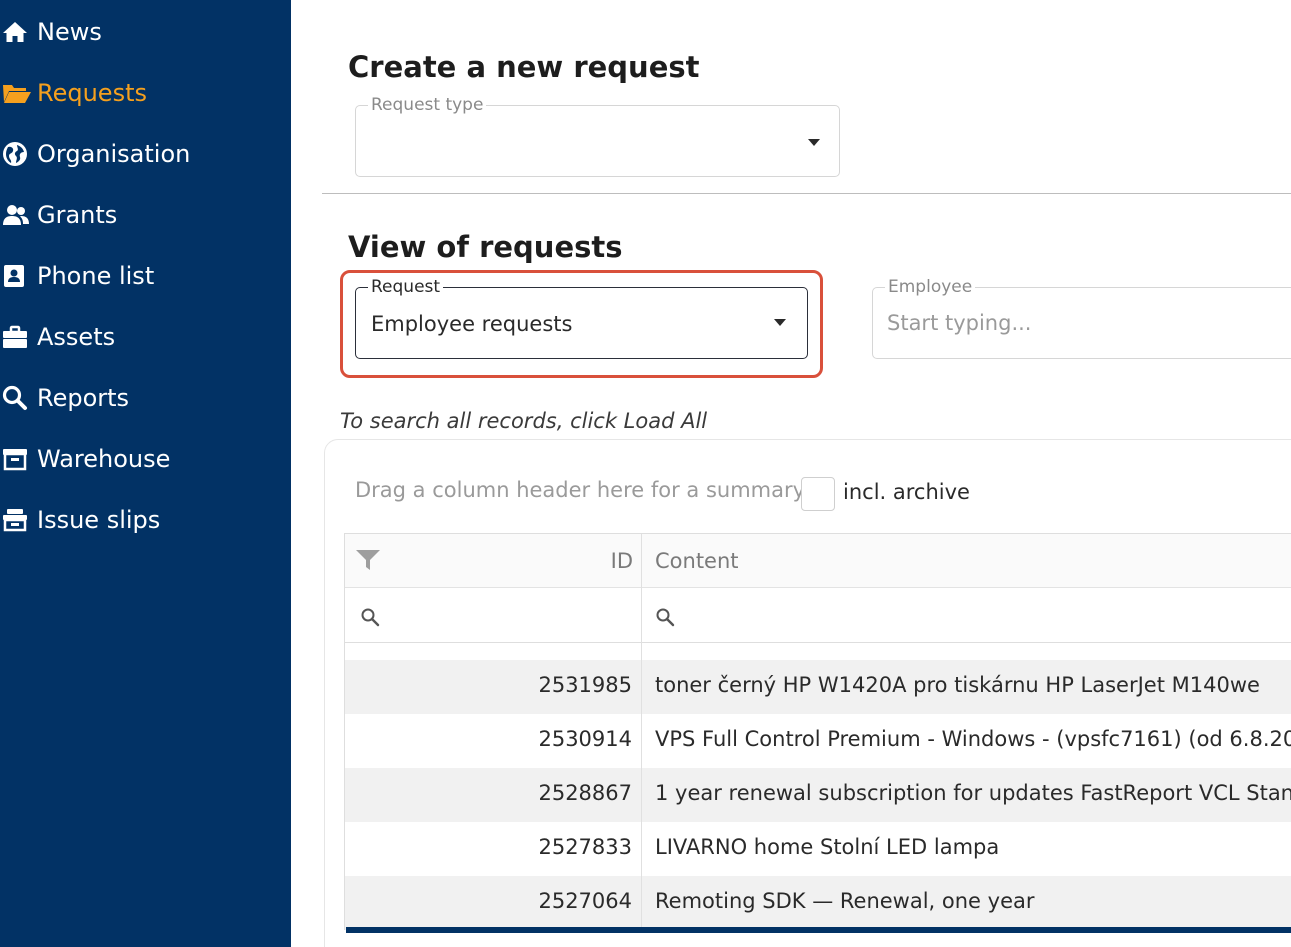 This screenshot has width=1291, height=947. I want to click on sidebar-item-news: News, so click(51, 32).